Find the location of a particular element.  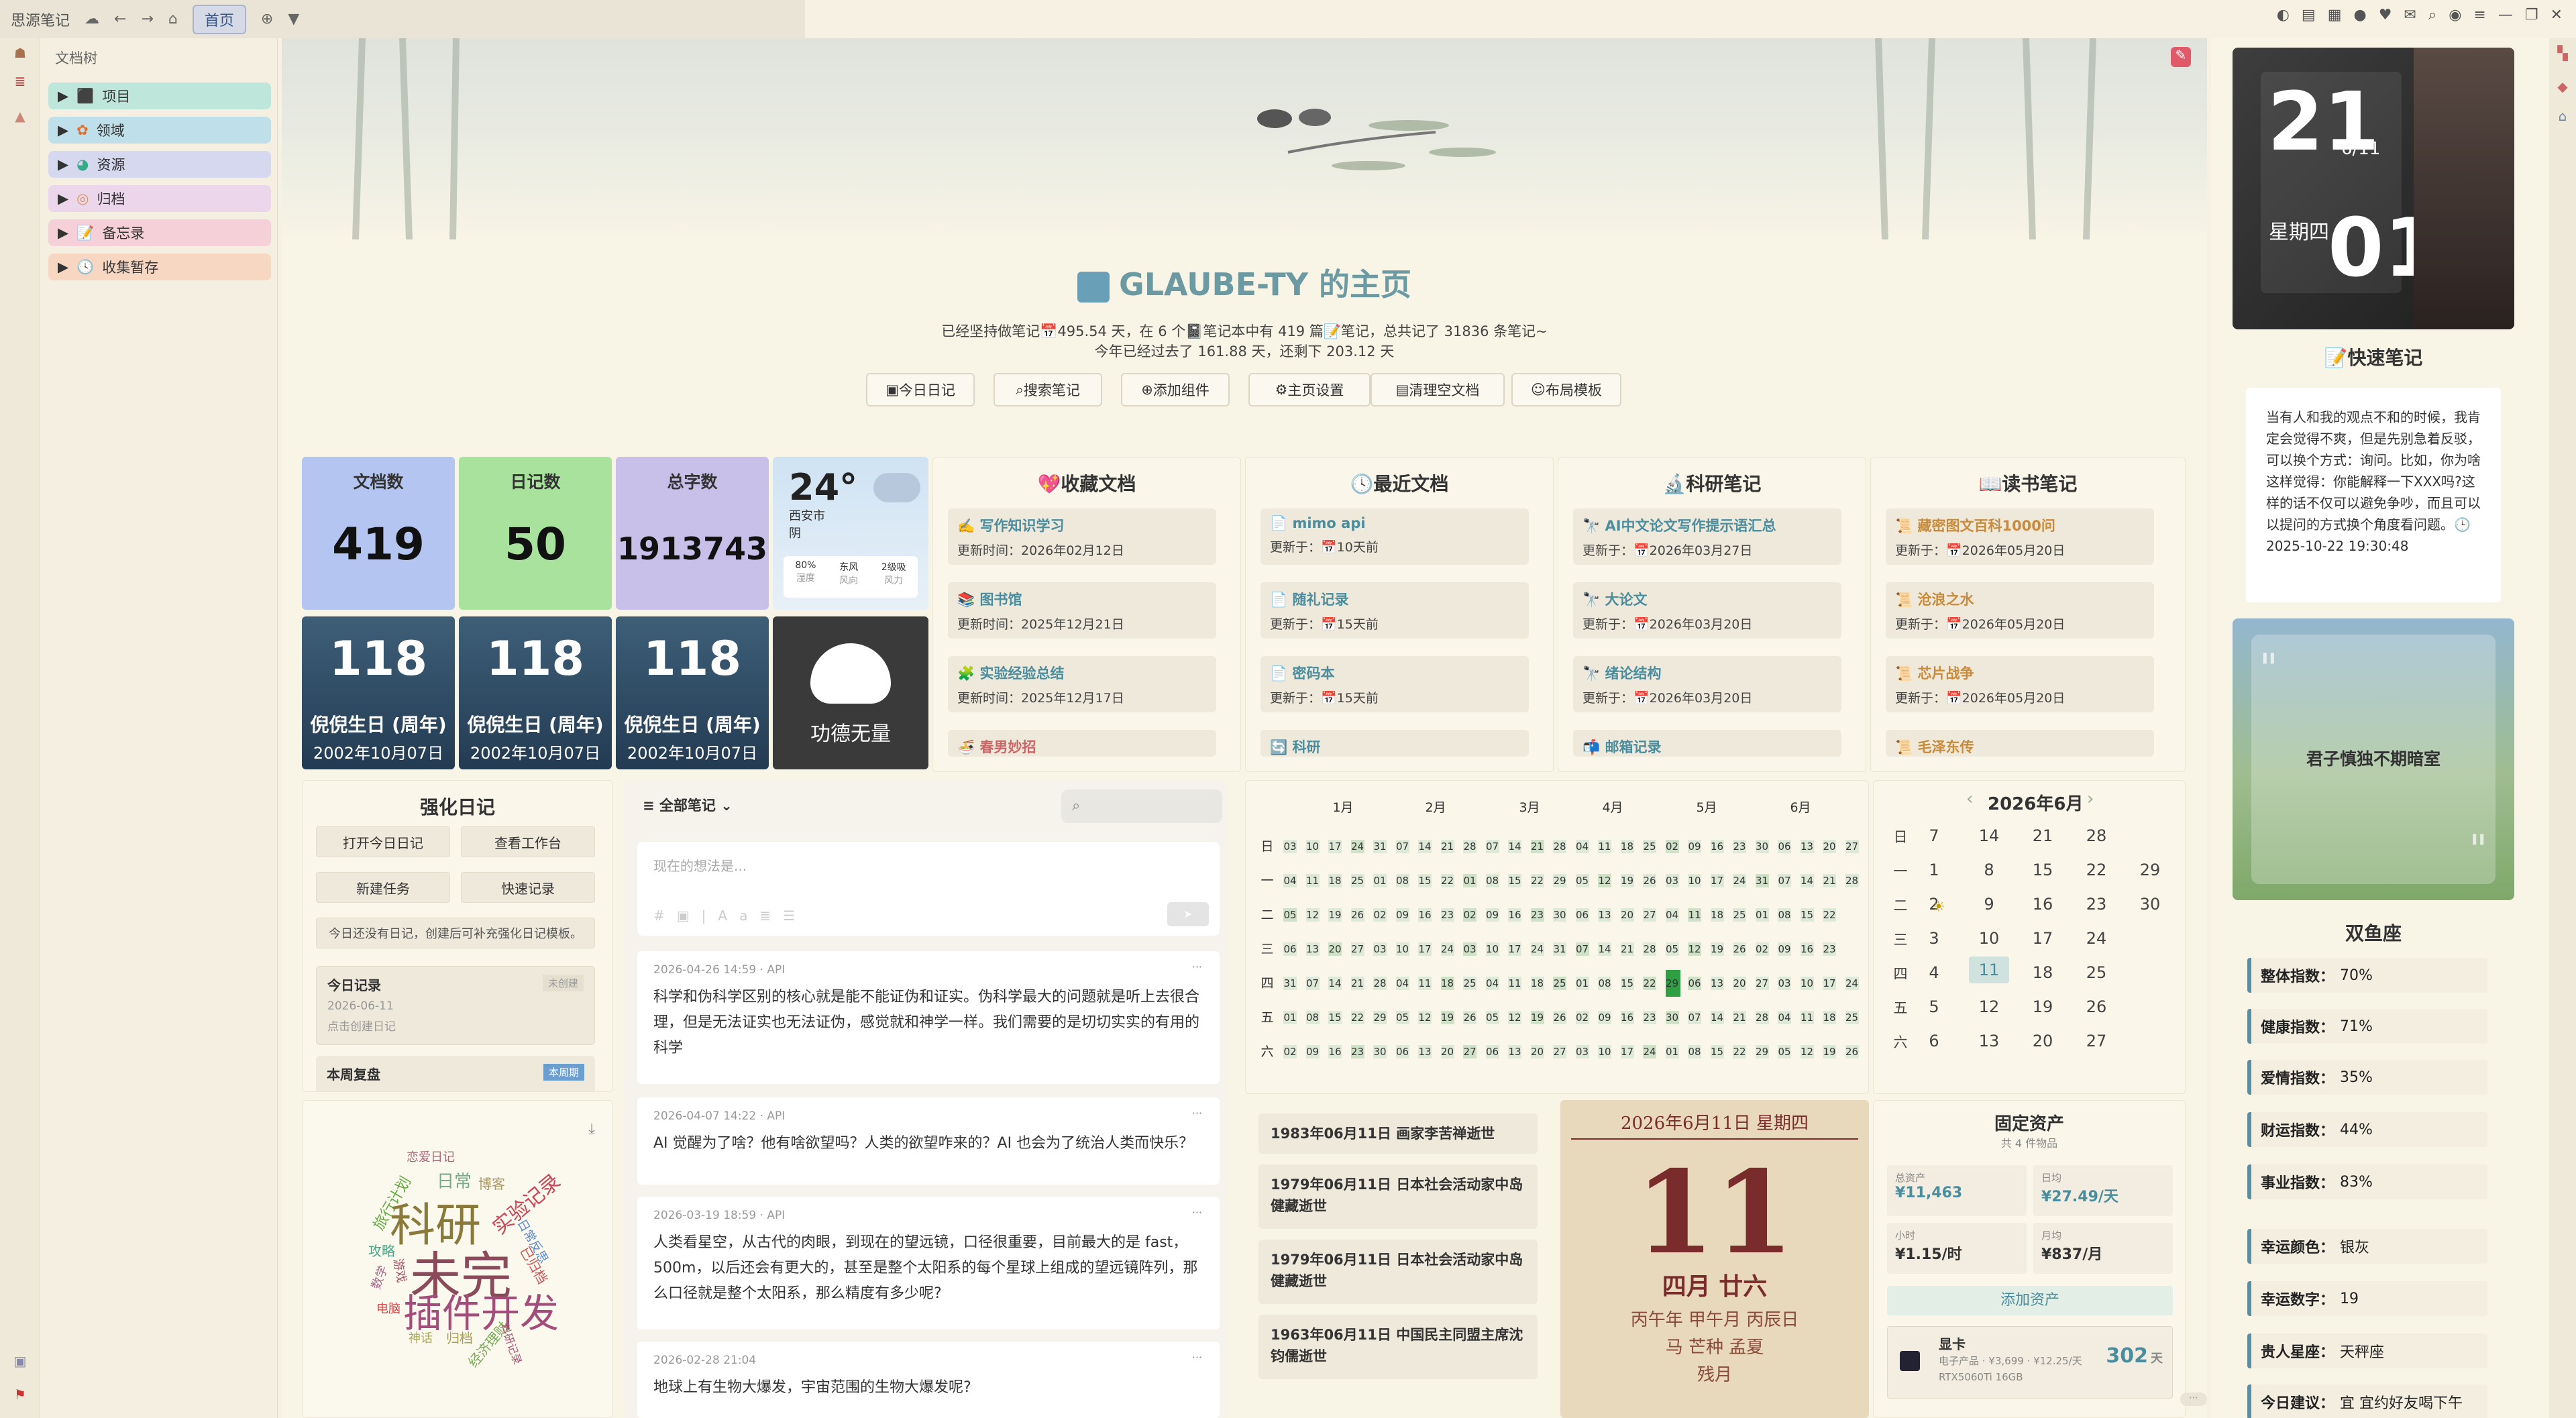

memo-toolbar: #▣|Aa≣☰ is located at coordinates (730, 916).